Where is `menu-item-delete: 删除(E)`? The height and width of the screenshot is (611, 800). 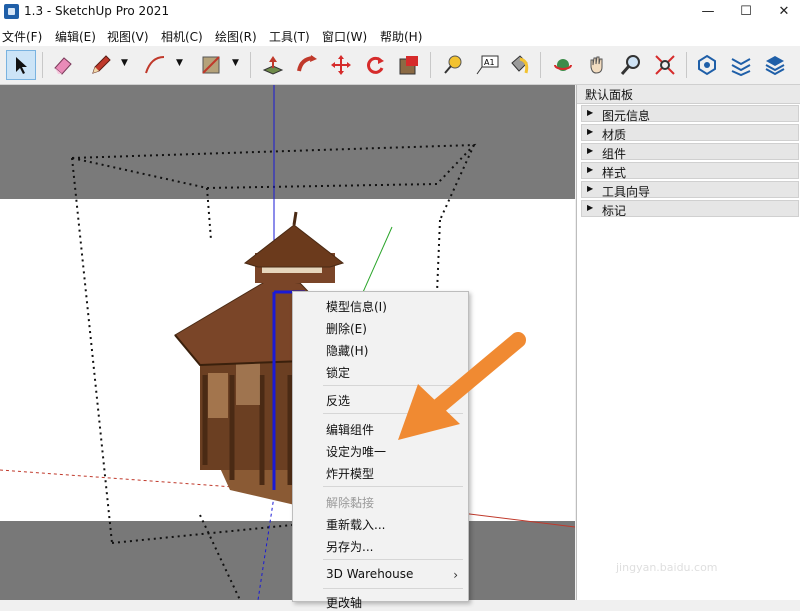
menu-item-delete: 删除(E) is located at coordinates (346, 328).